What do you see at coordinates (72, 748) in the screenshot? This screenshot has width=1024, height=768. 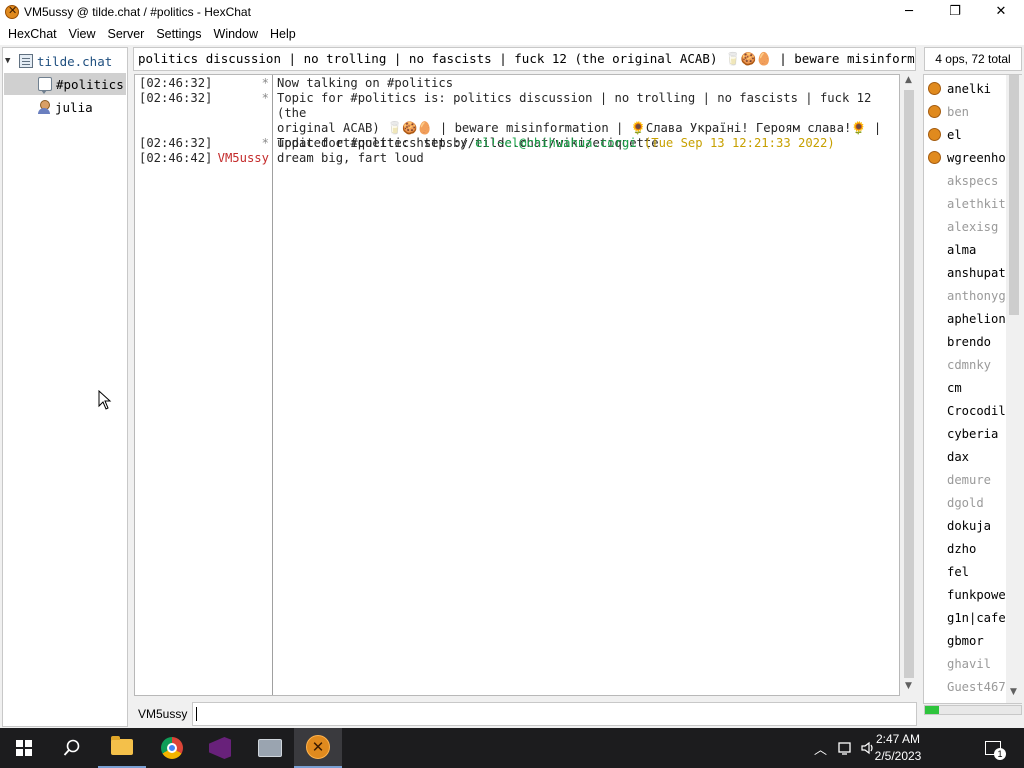 I see `search-icon` at bounding box center [72, 748].